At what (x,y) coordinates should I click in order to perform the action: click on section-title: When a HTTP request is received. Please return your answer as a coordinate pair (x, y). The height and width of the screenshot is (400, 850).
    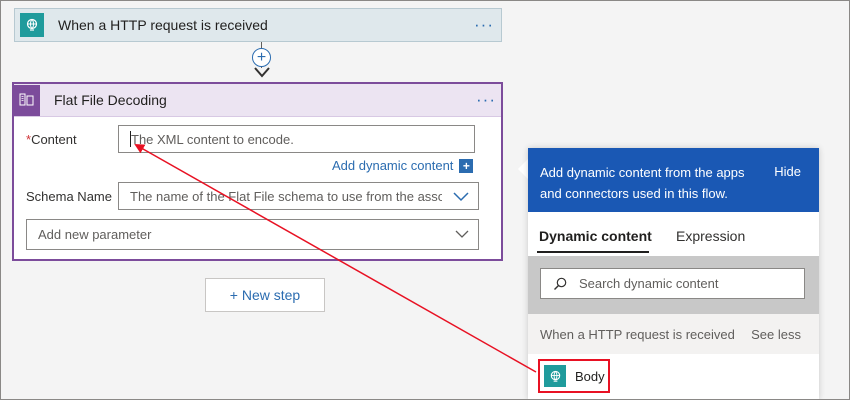
    Looking at the image, I should click on (637, 334).